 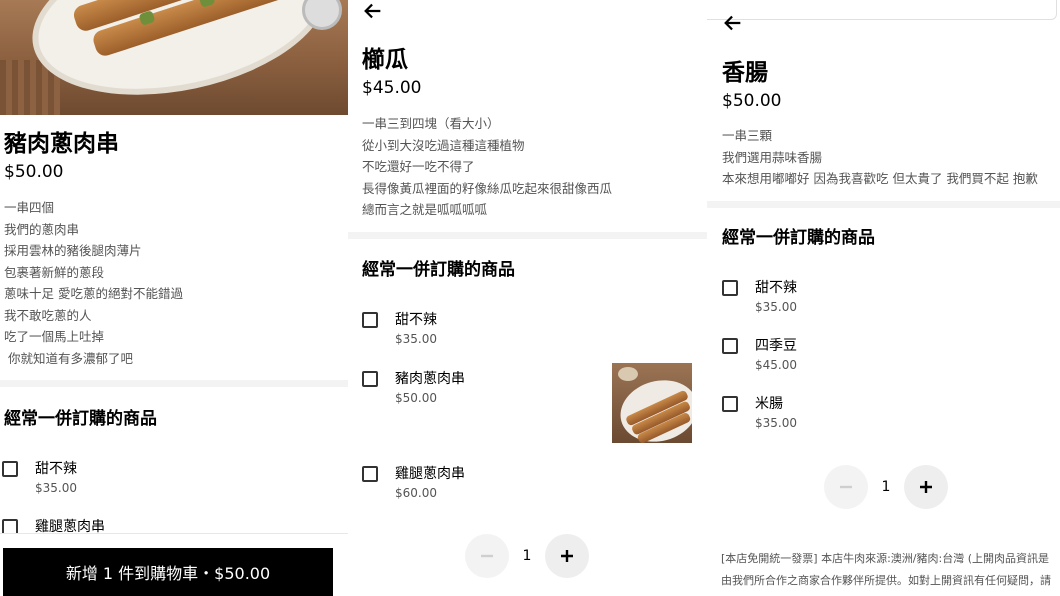 I want to click on description-line: 本來想用嘟嘟好 因為我喜歡吃 但太貴了 我們買不起 抱歉, so click(x=880, y=178).